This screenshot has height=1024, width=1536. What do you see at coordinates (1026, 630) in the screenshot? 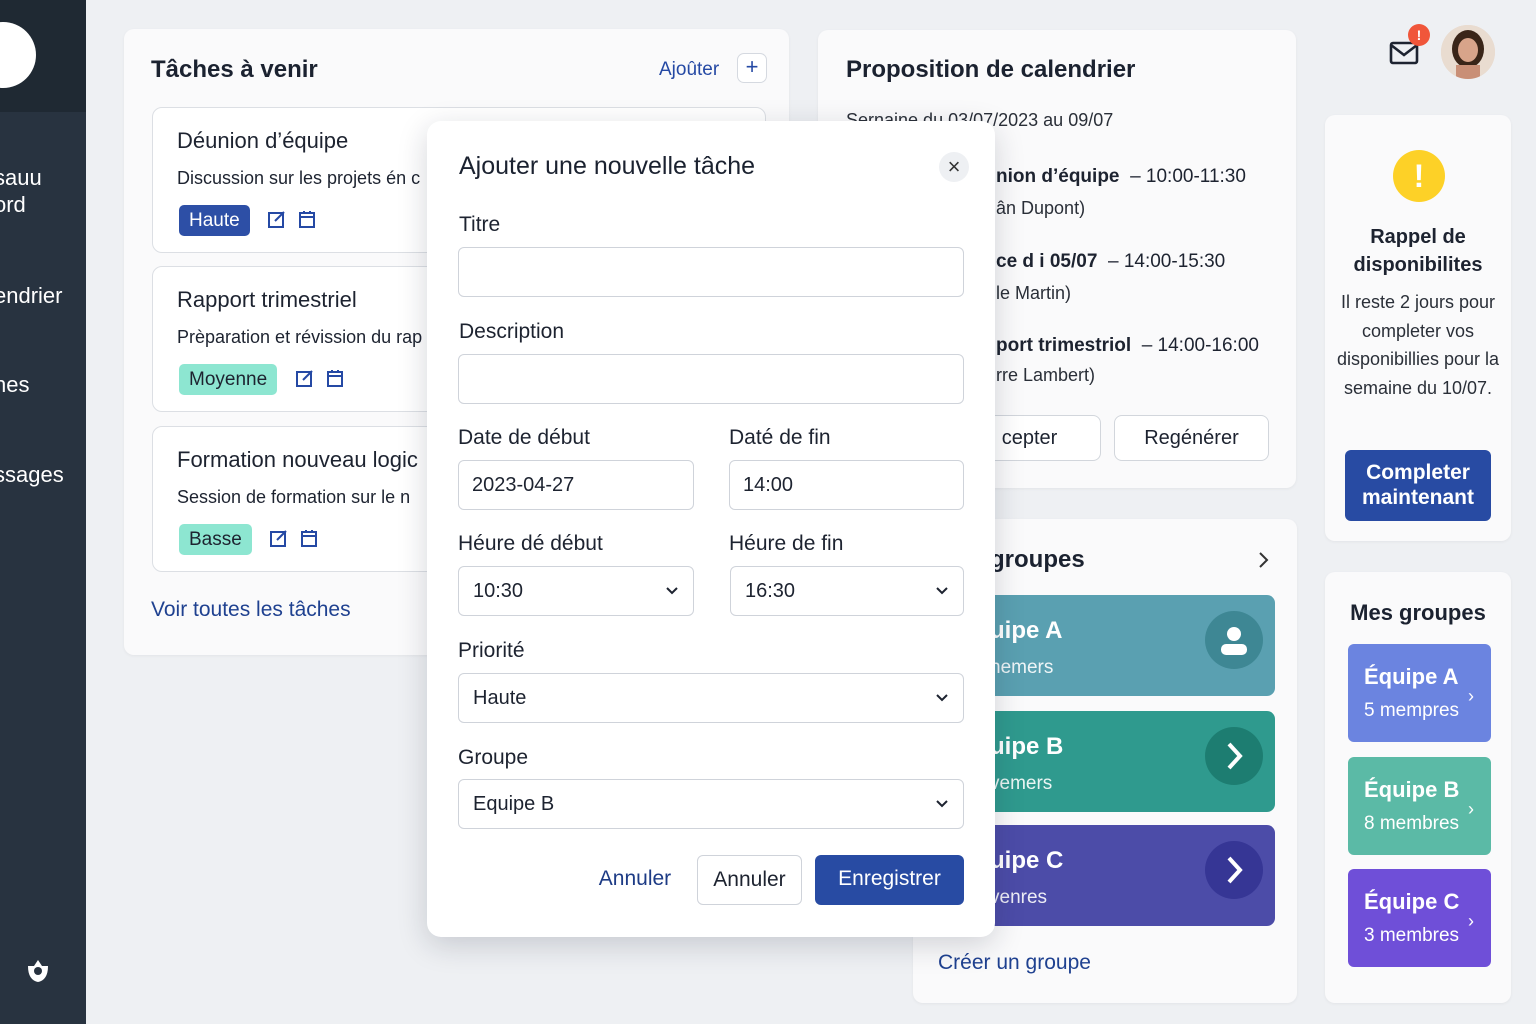
I see `group-name: uipe A` at bounding box center [1026, 630].